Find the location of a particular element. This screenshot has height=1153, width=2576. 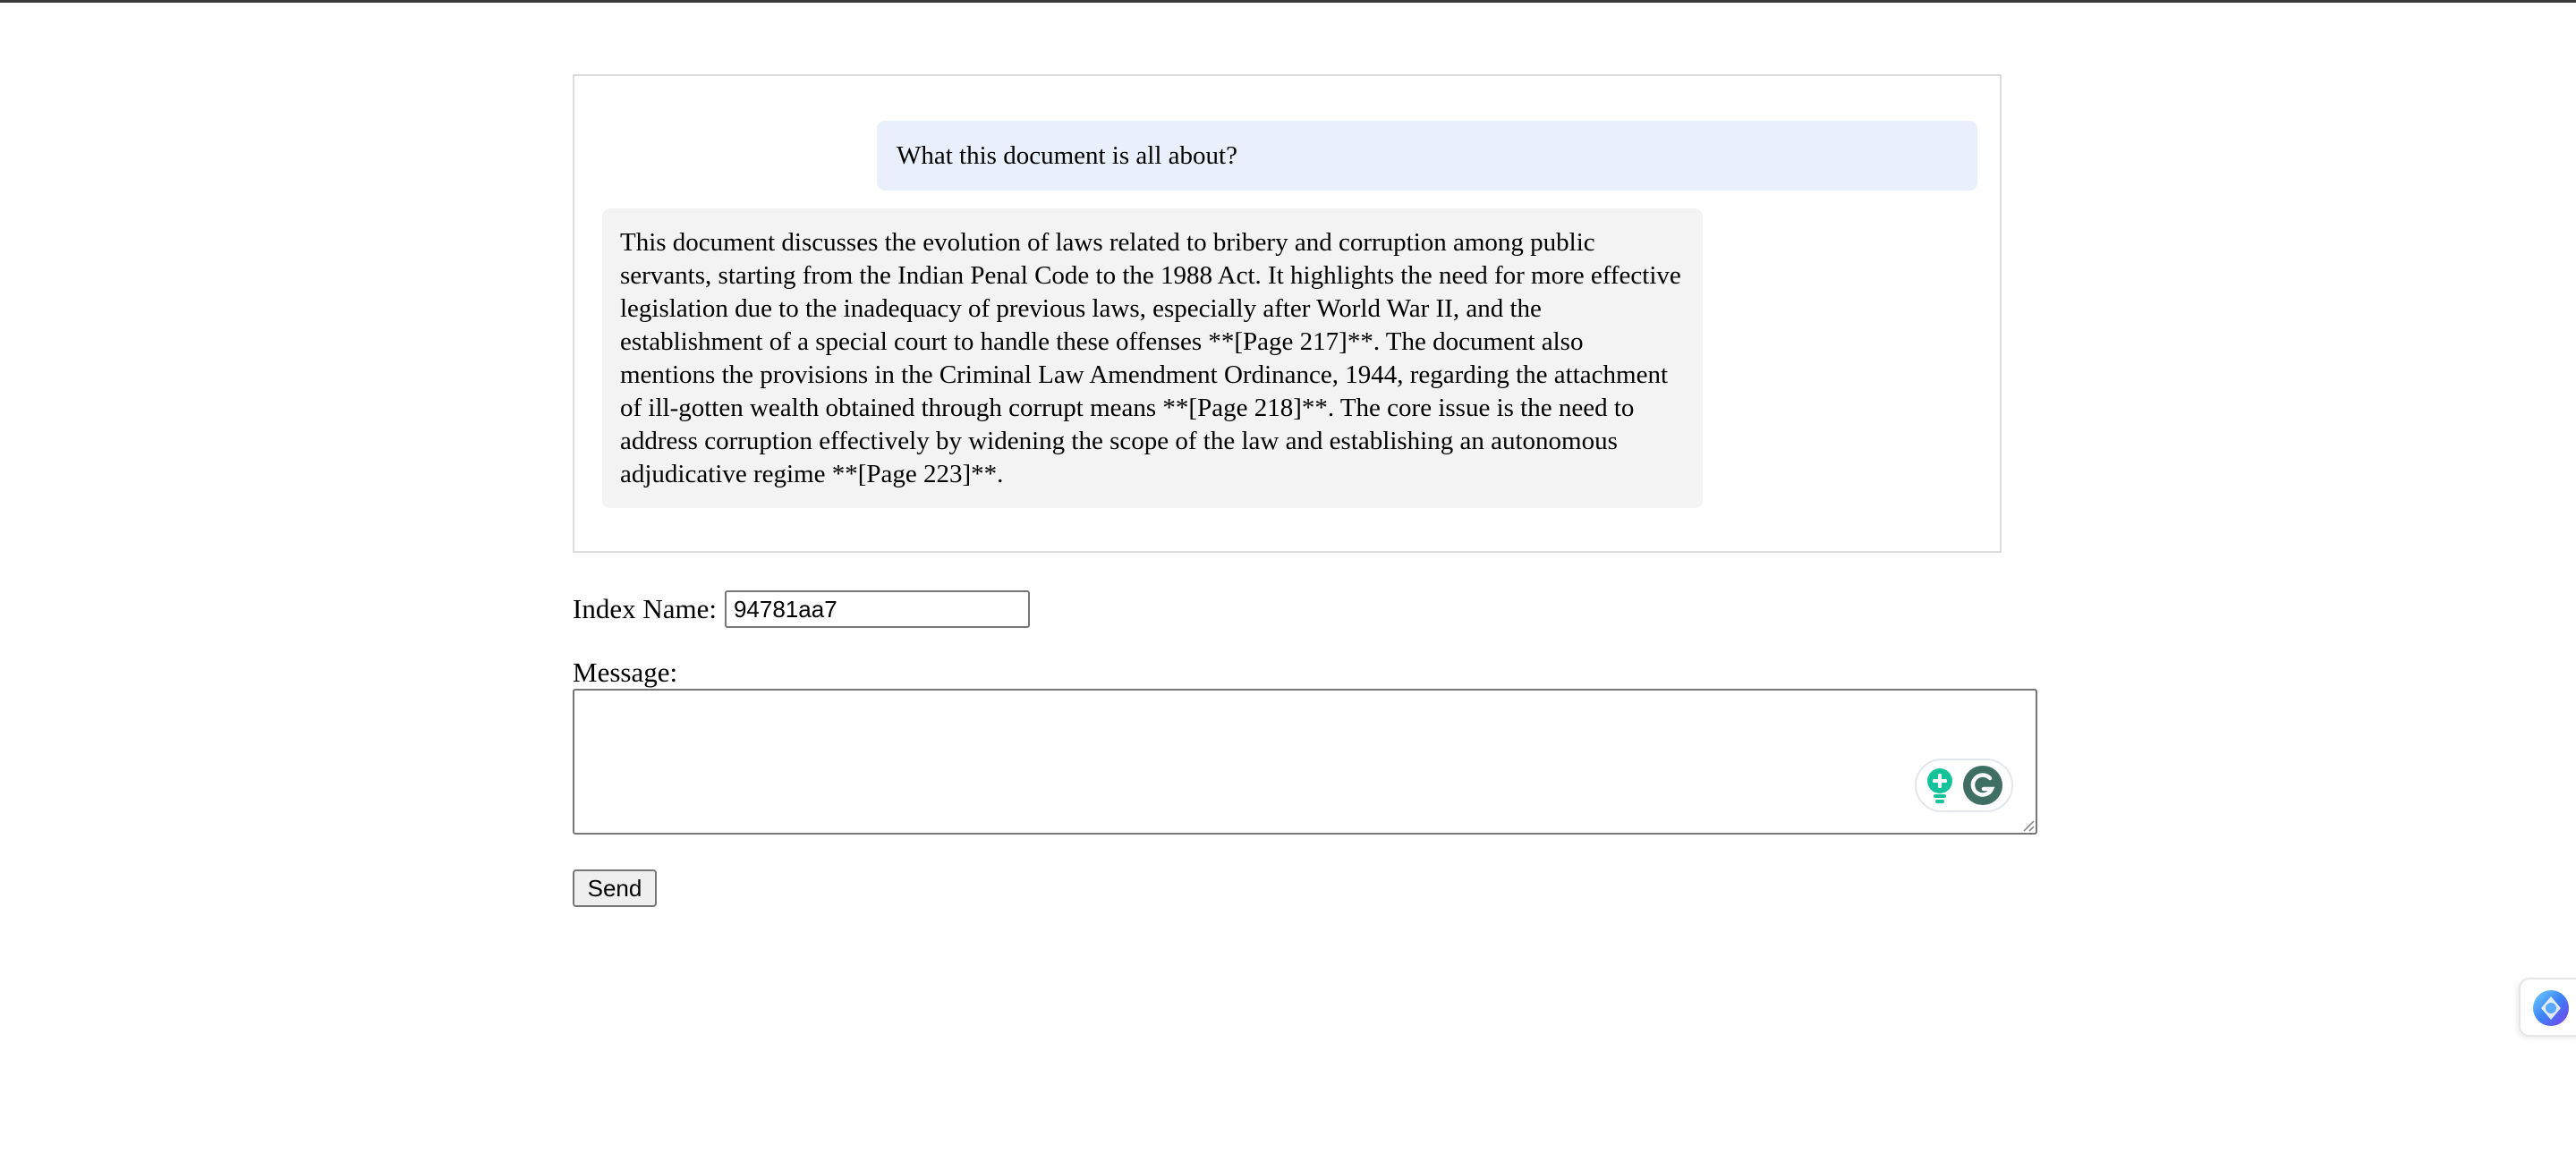

top-border is located at coordinates (1288, 2).